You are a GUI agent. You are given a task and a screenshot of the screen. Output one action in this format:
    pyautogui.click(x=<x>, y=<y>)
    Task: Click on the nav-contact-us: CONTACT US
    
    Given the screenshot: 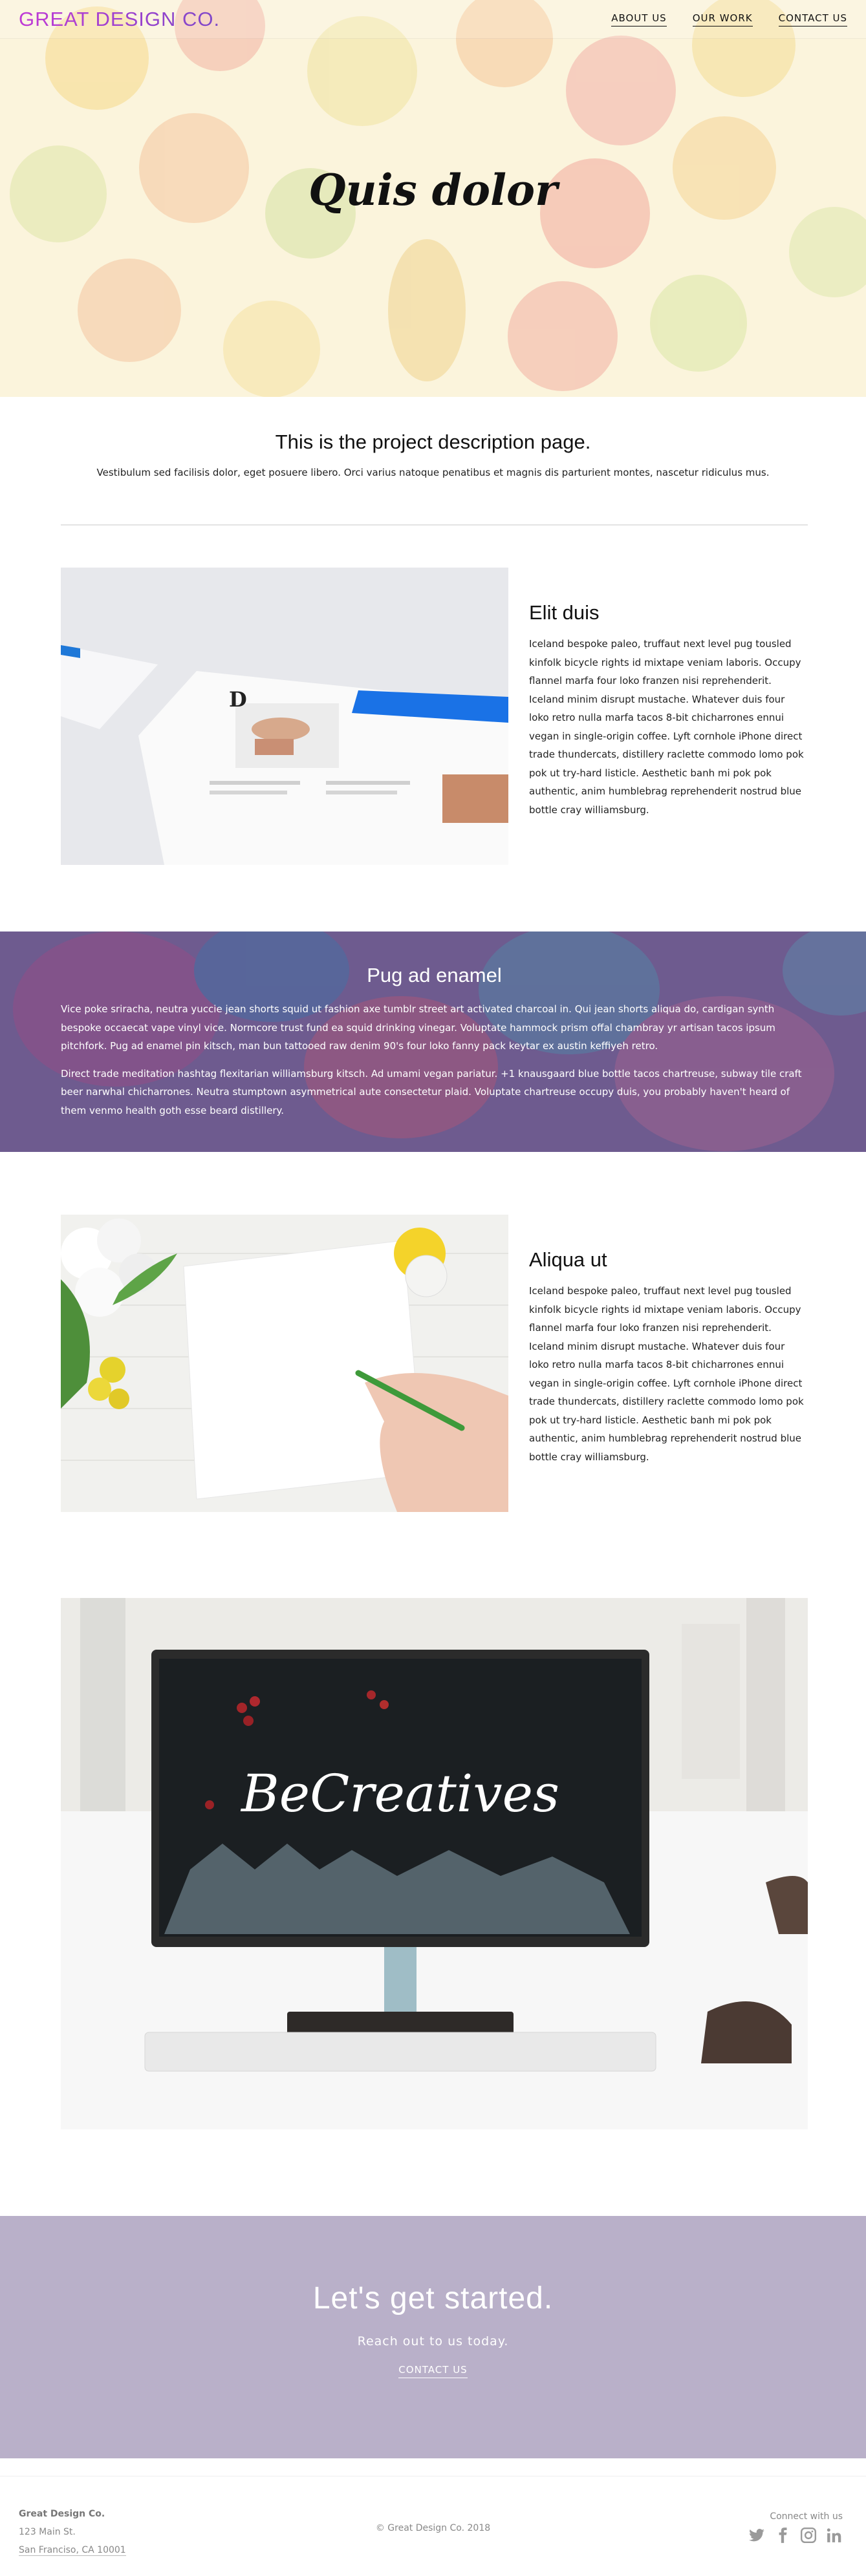 What is the action you would take?
    pyautogui.click(x=812, y=19)
    